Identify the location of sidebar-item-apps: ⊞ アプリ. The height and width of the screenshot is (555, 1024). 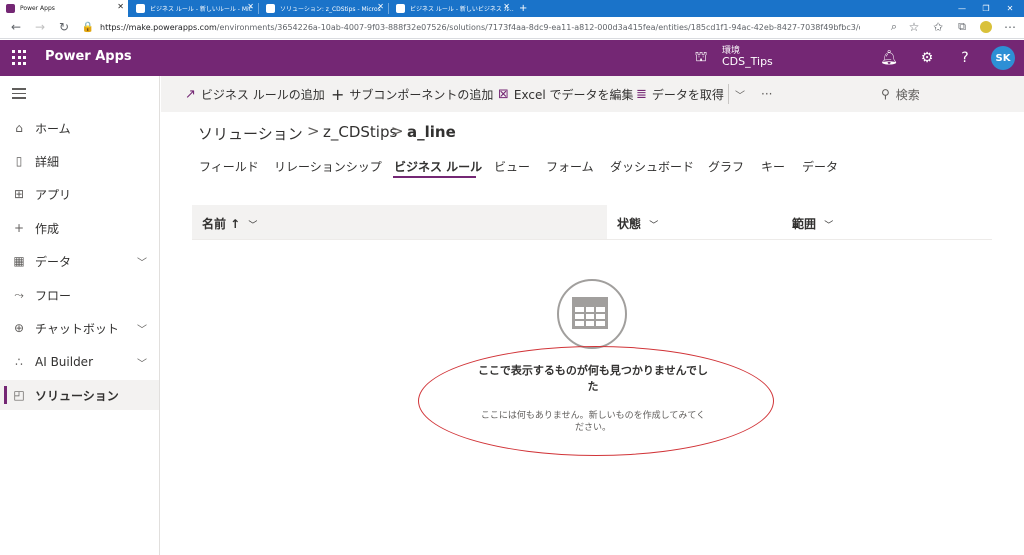
(79, 194).